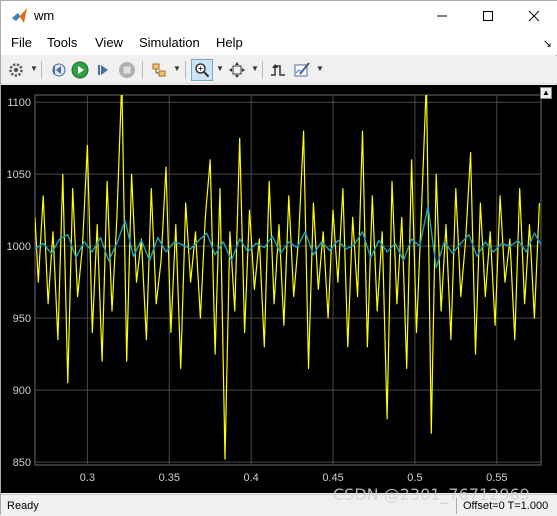 Image resolution: width=557 pixels, height=516 pixels. What do you see at coordinates (22, 391) in the screenshot?
I see `y-tick-label: 900` at bounding box center [22, 391].